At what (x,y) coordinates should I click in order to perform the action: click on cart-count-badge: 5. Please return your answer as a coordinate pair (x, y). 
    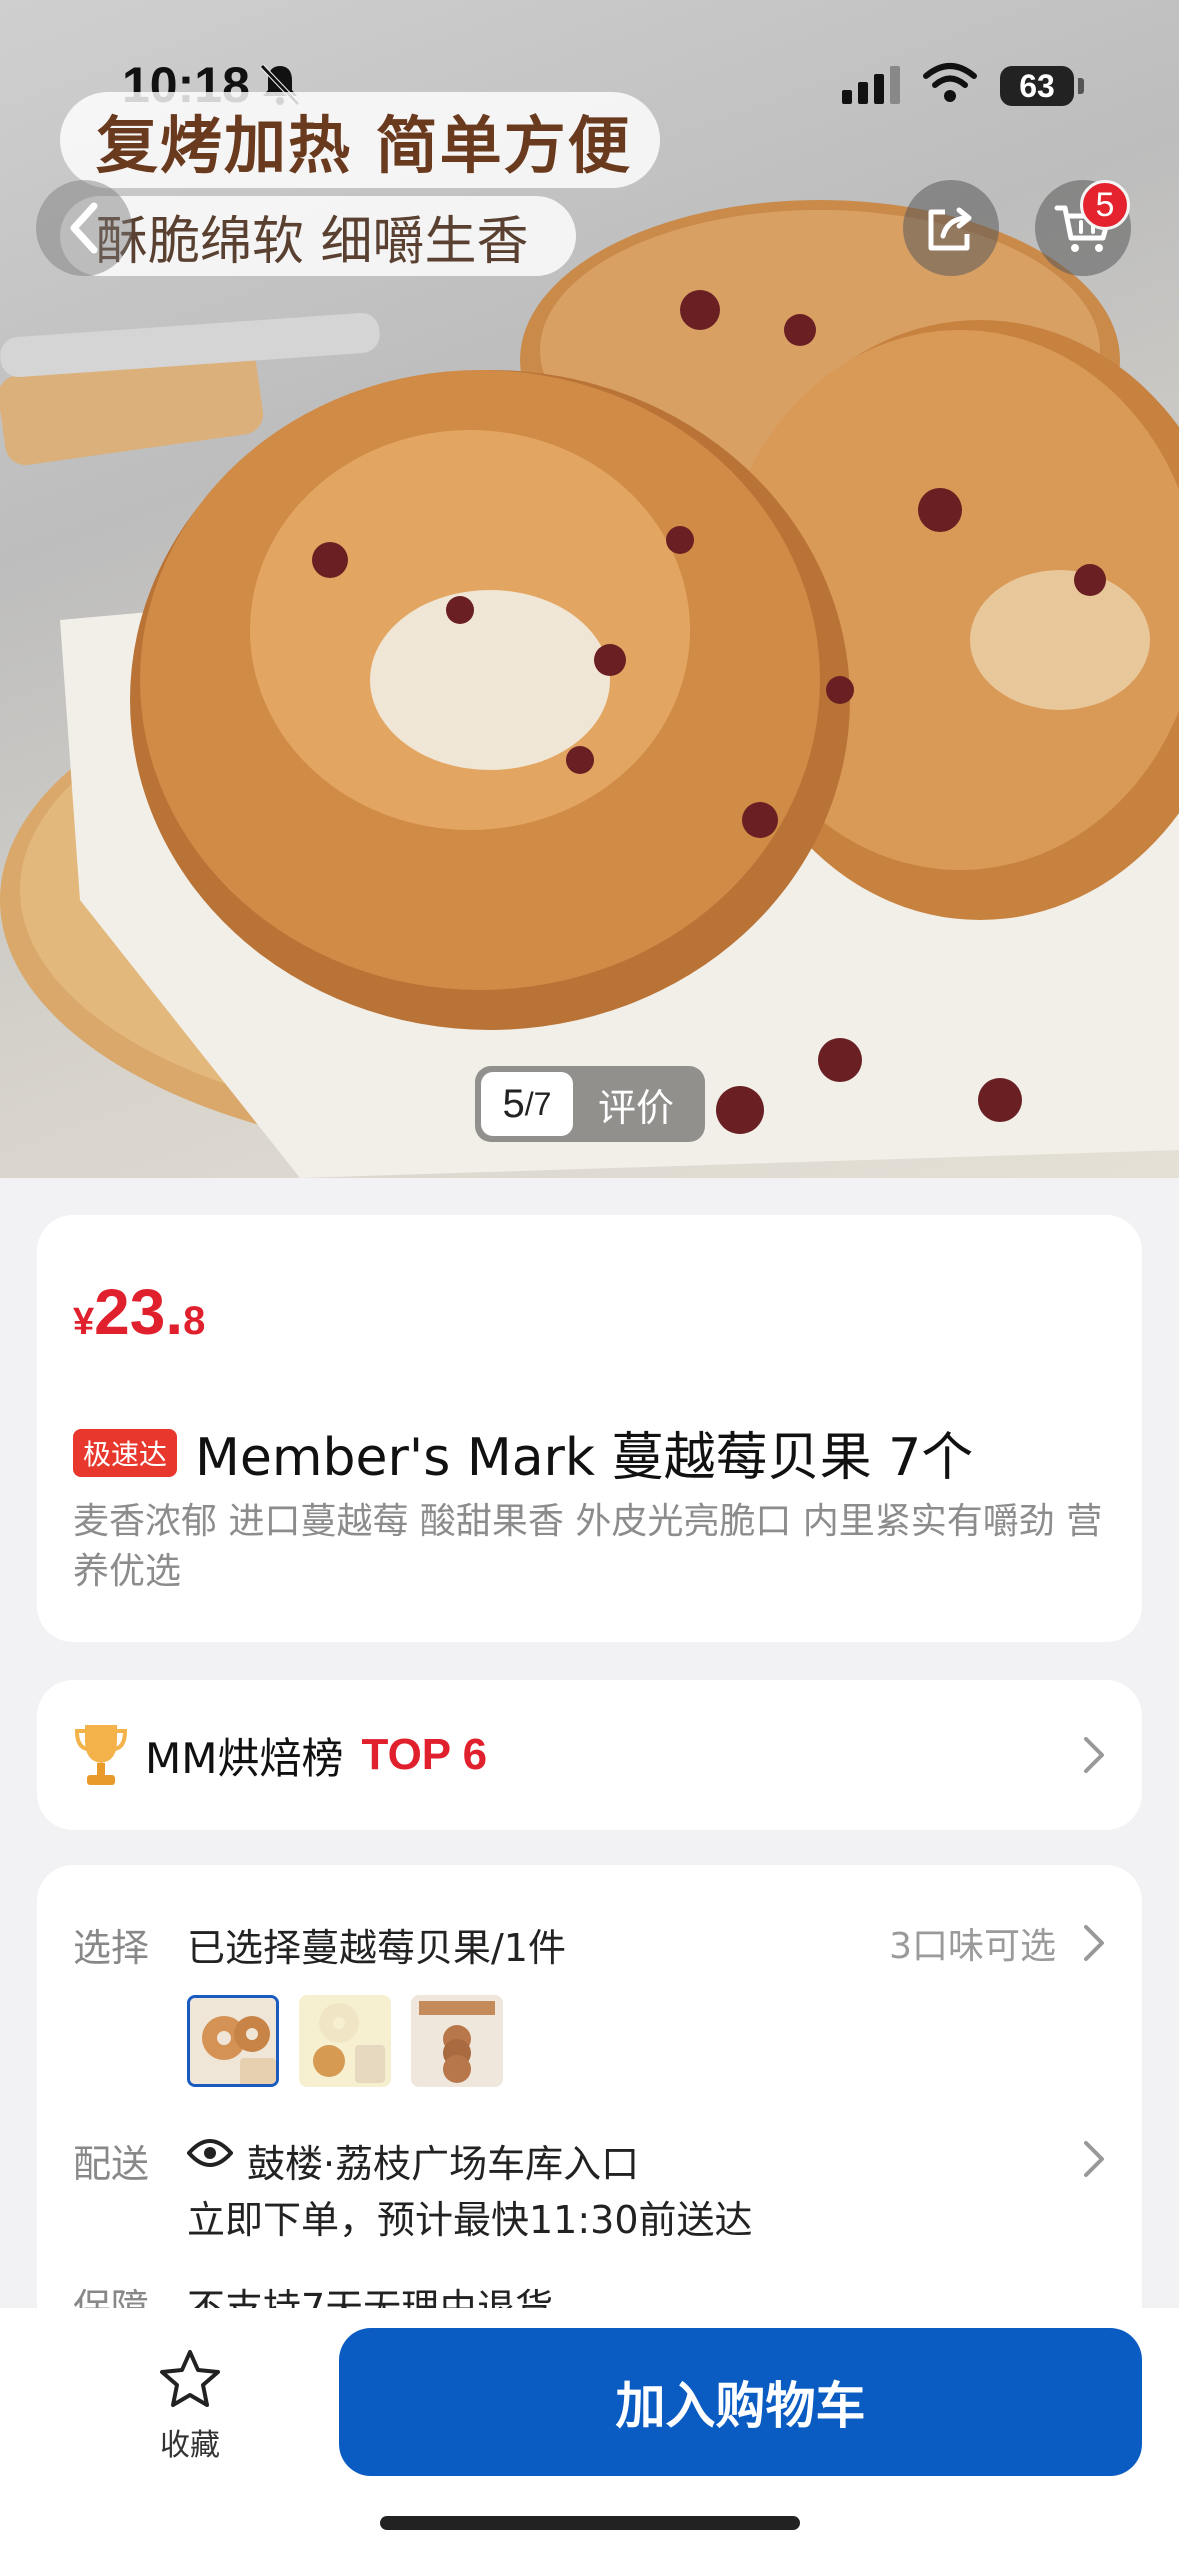
    Looking at the image, I should click on (1105, 205).